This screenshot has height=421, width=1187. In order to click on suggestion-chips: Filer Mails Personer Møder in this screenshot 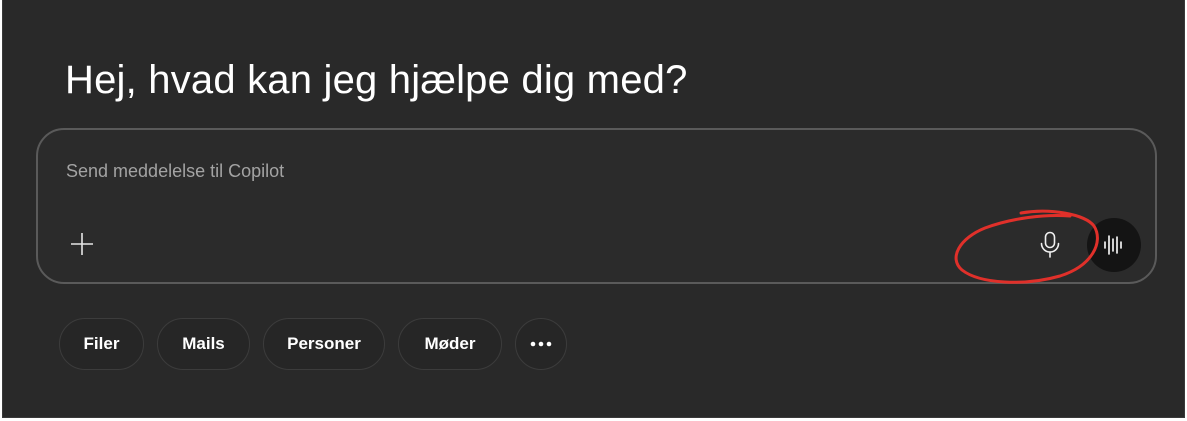, I will do `click(313, 344)`.